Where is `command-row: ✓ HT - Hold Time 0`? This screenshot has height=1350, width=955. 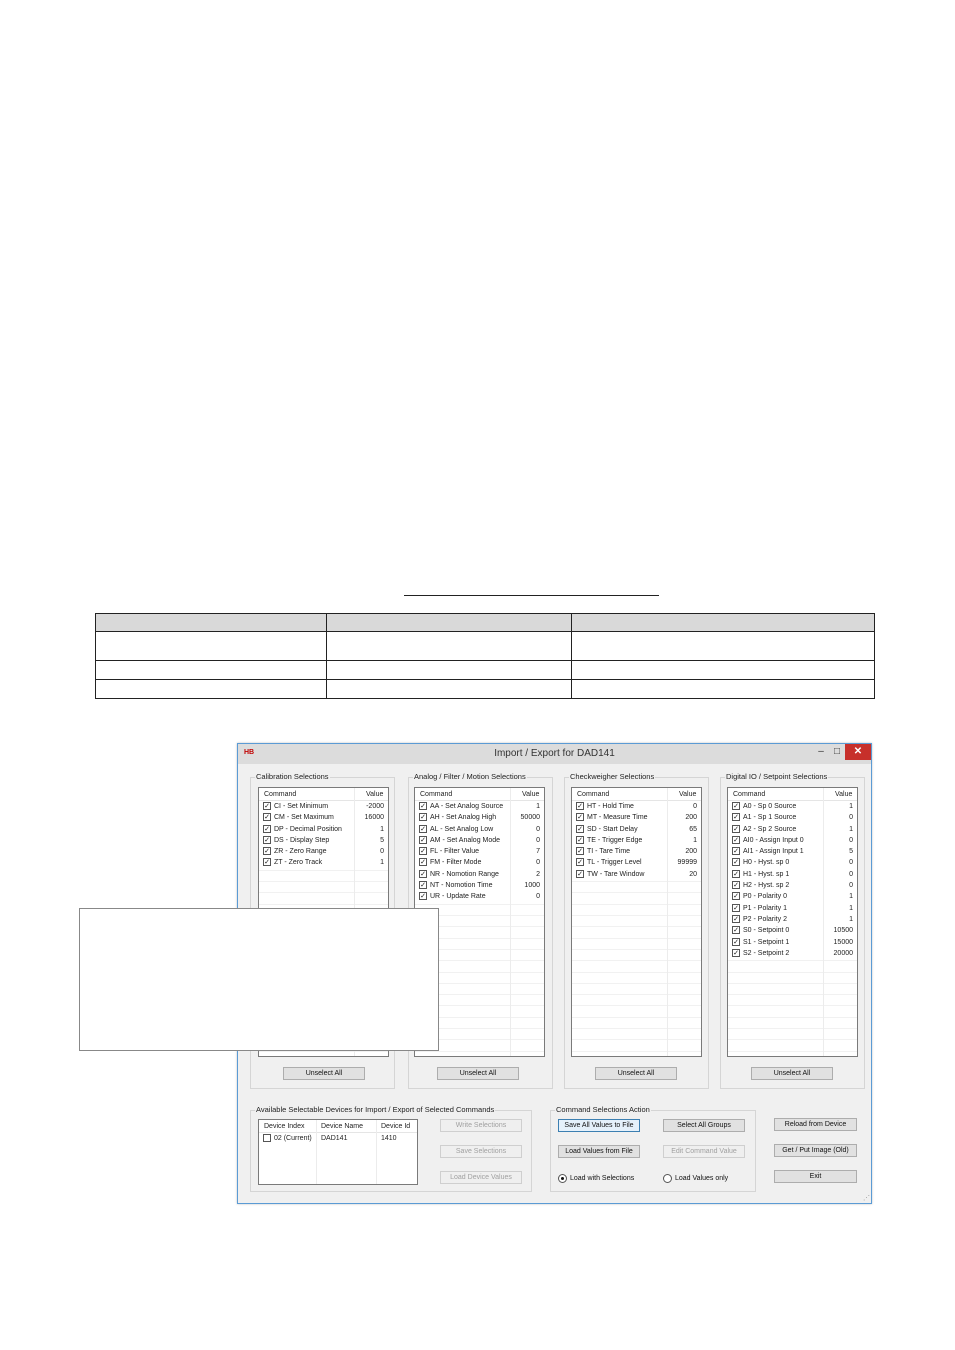
command-row: ✓ HT - Hold Time 0 is located at coordinates (636, 806).